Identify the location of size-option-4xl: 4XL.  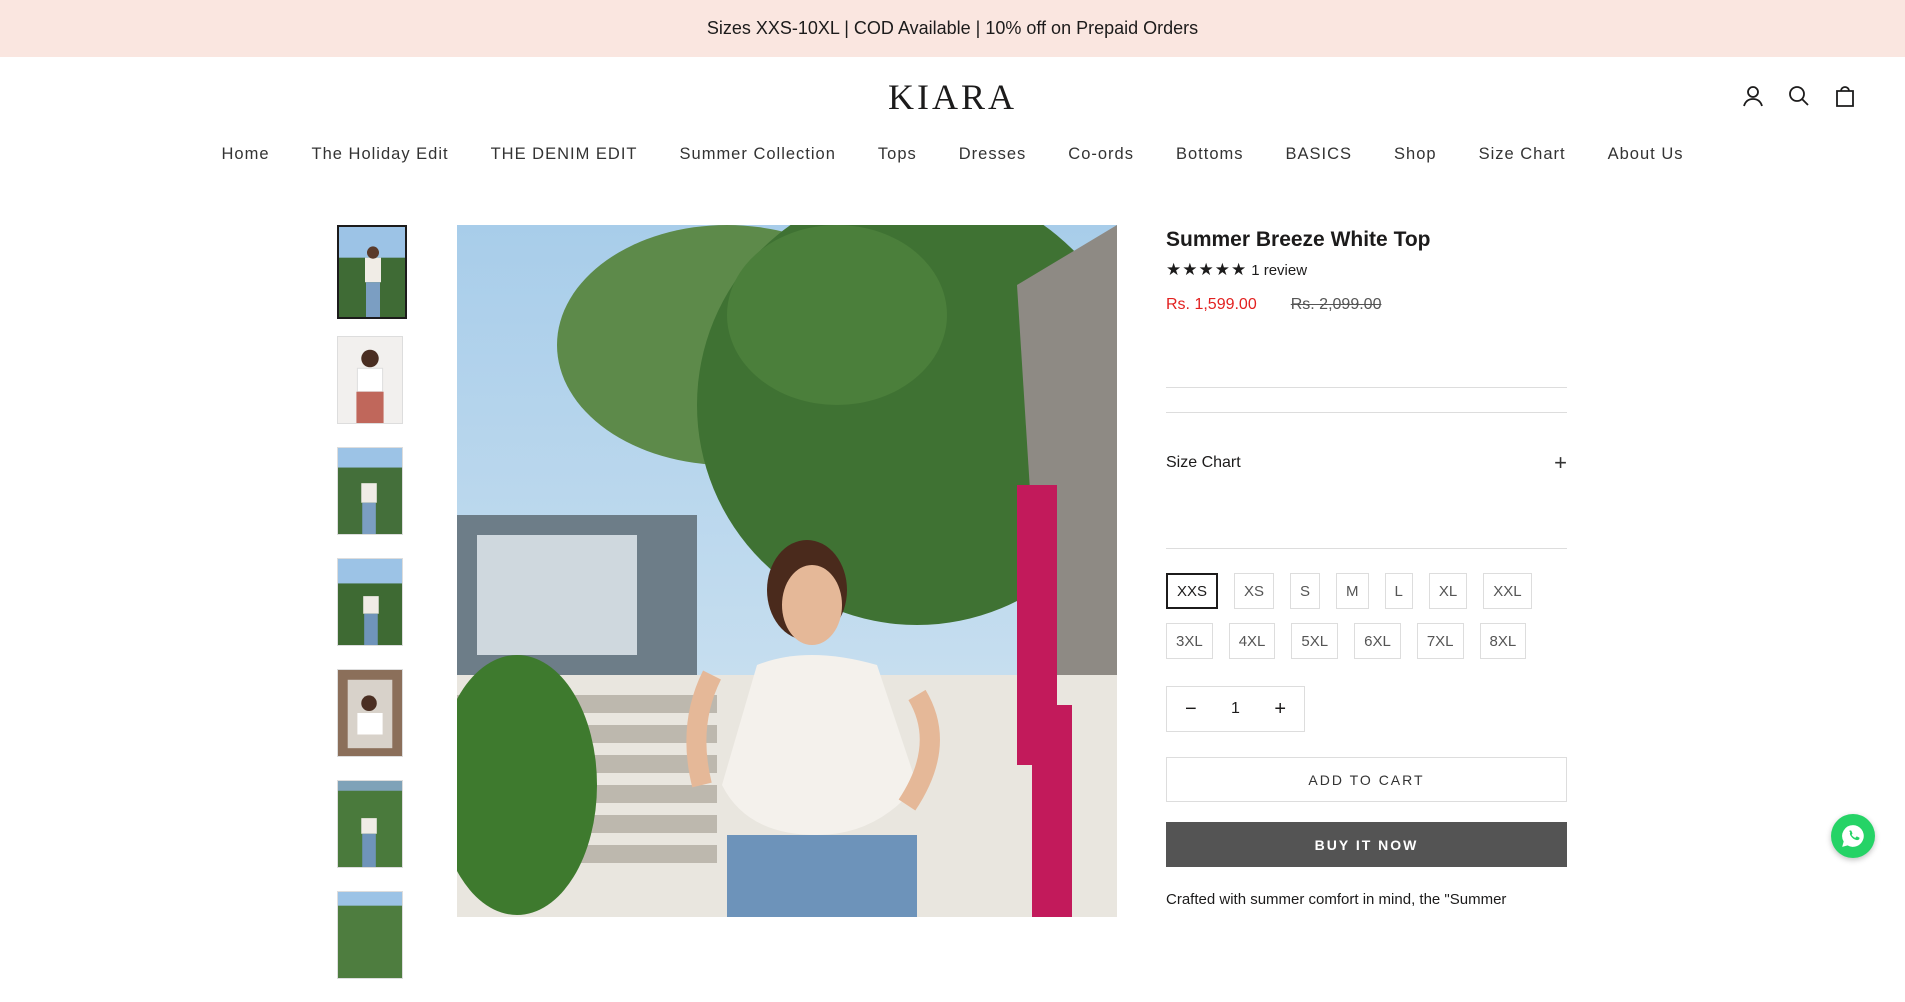
(1252, 641).